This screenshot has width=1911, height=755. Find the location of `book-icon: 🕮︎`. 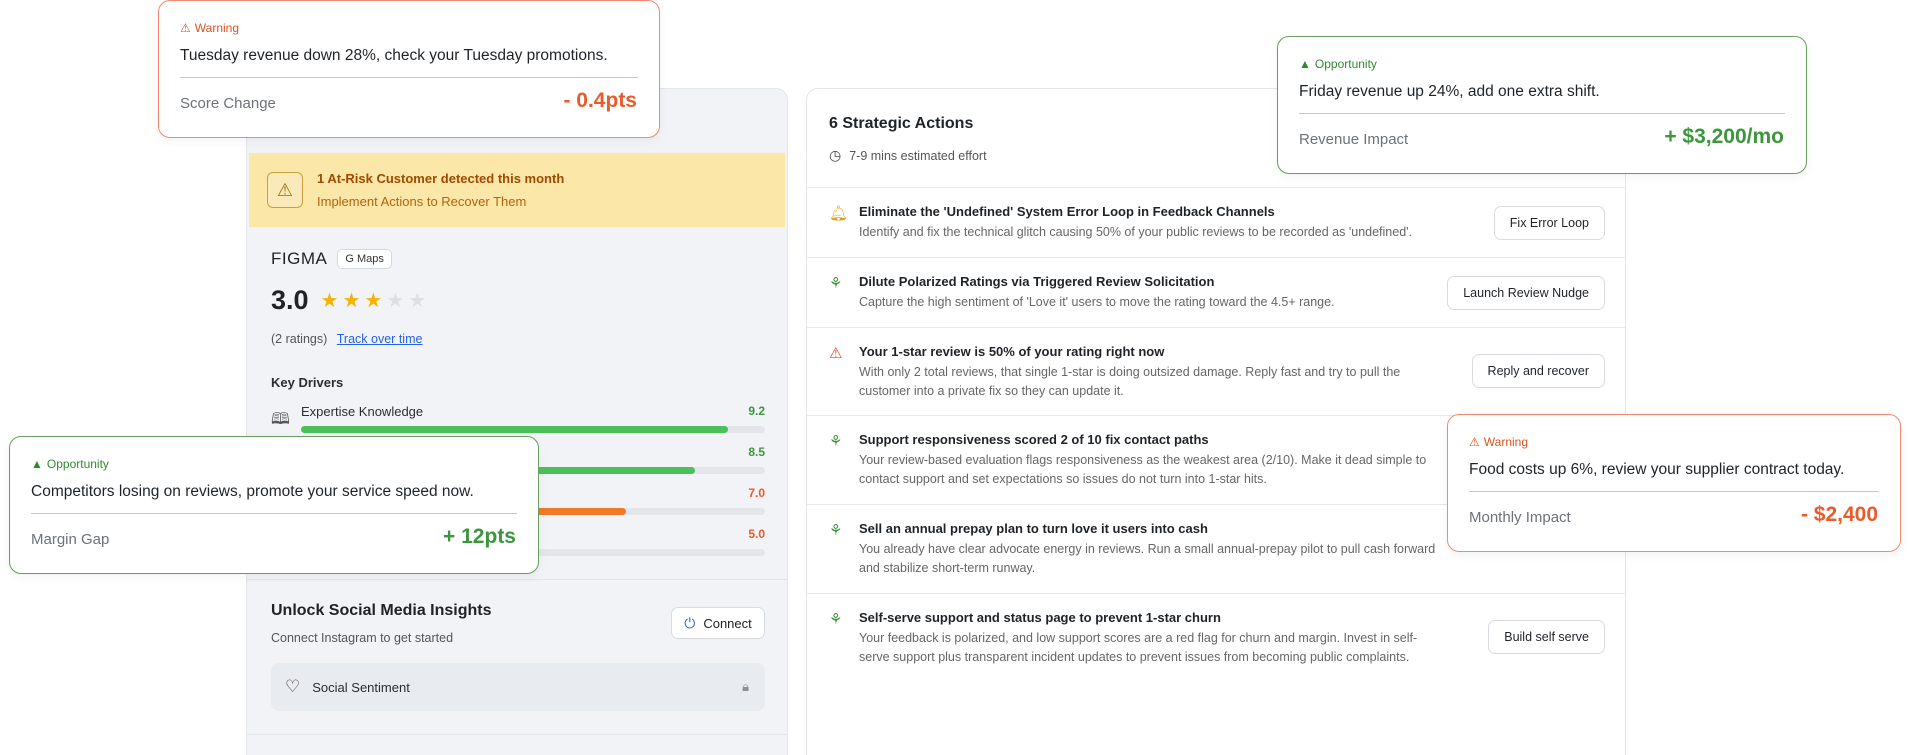

book-icon: 🕮︎ is located at coordinates (280, 419).